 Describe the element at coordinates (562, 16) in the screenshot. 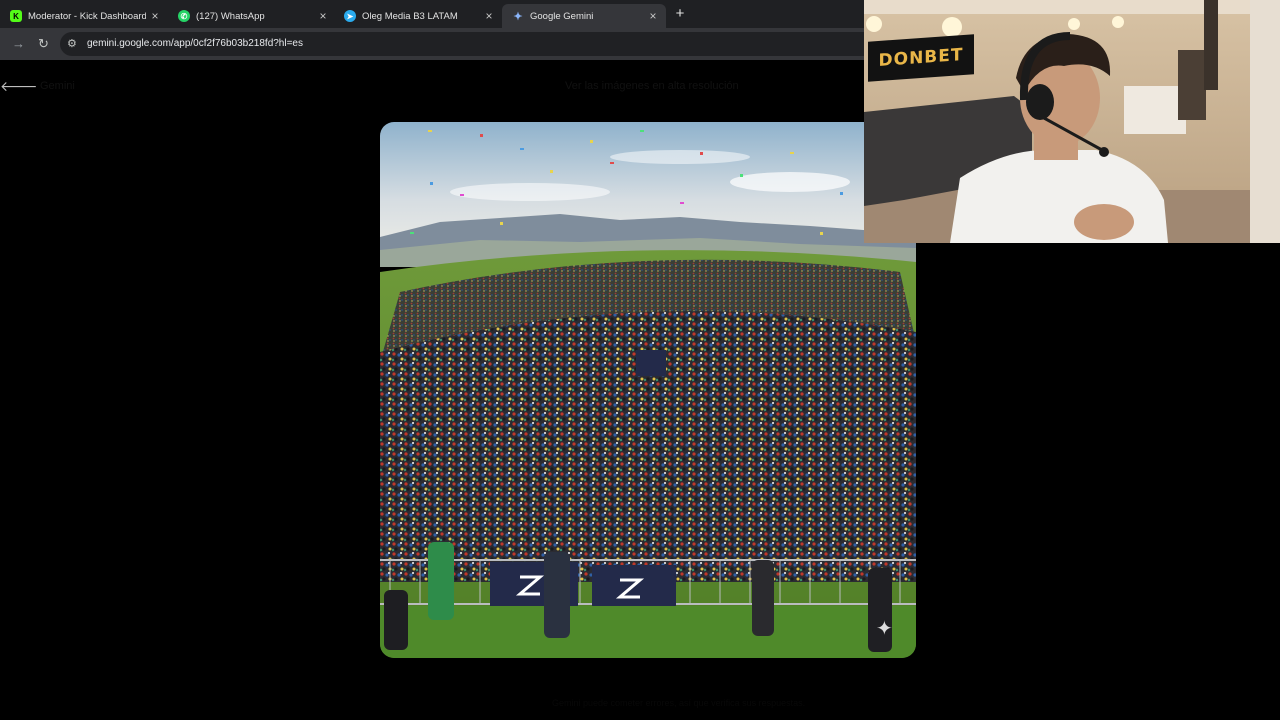

I see `tab-title: Google Gemini` at that location.